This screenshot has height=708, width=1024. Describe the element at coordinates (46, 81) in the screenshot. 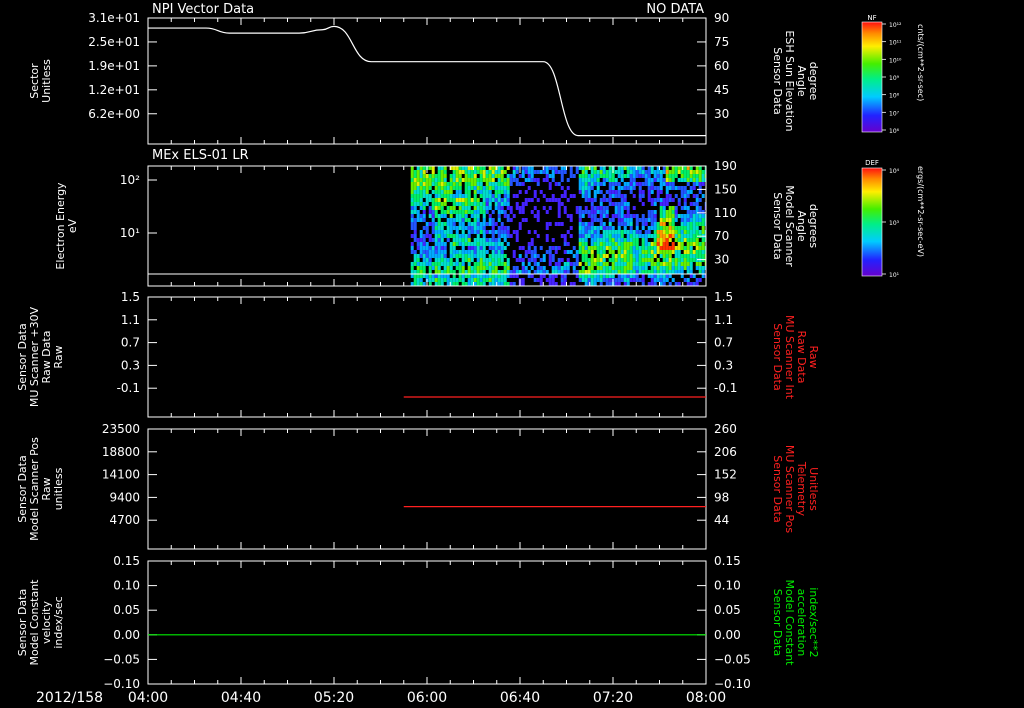

I see `axis-title-line: Unitless` at that location.